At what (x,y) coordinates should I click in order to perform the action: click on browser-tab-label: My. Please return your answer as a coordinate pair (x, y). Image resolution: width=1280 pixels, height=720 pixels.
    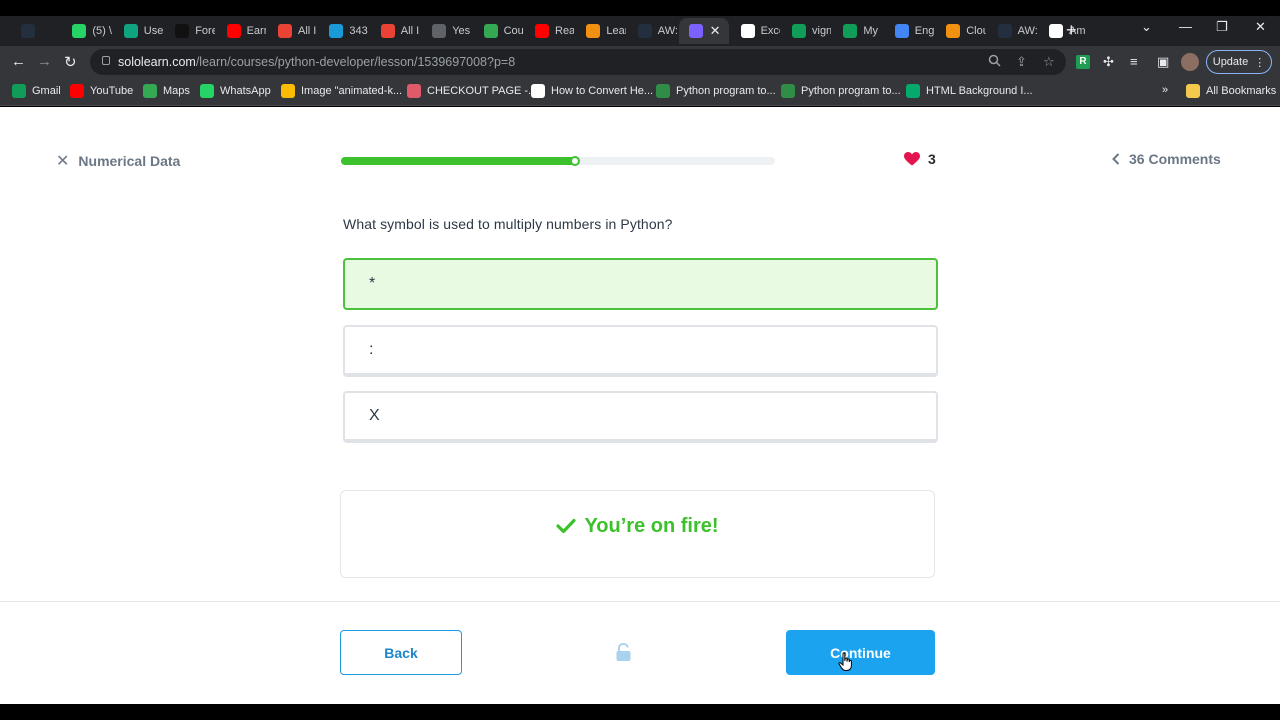
    Looking at the image, I should click on (871, 31).